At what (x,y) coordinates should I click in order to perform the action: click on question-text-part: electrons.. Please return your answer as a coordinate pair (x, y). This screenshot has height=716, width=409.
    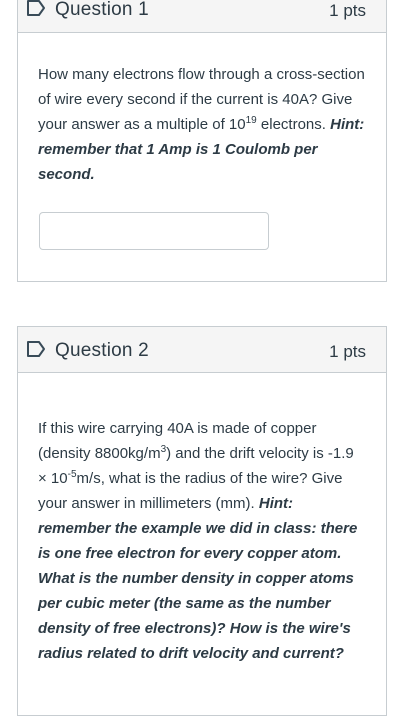
    Looking at the image, I should click on (293, 124).